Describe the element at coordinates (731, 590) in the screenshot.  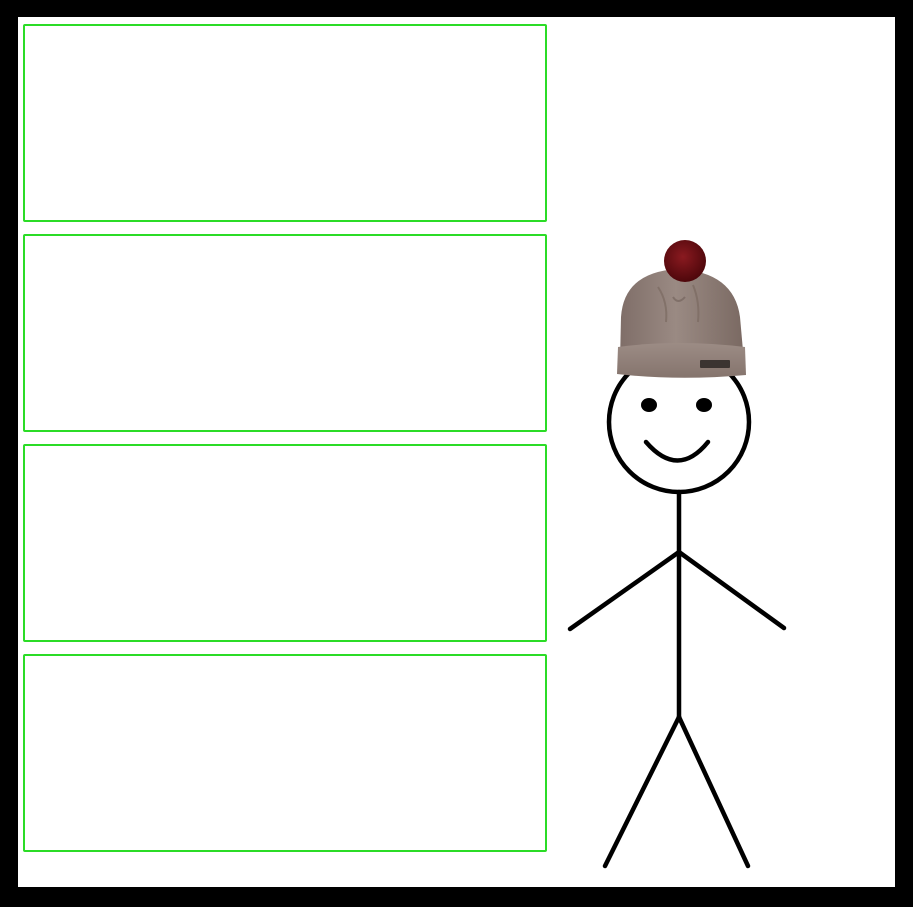
I see `right-arm` at that location.